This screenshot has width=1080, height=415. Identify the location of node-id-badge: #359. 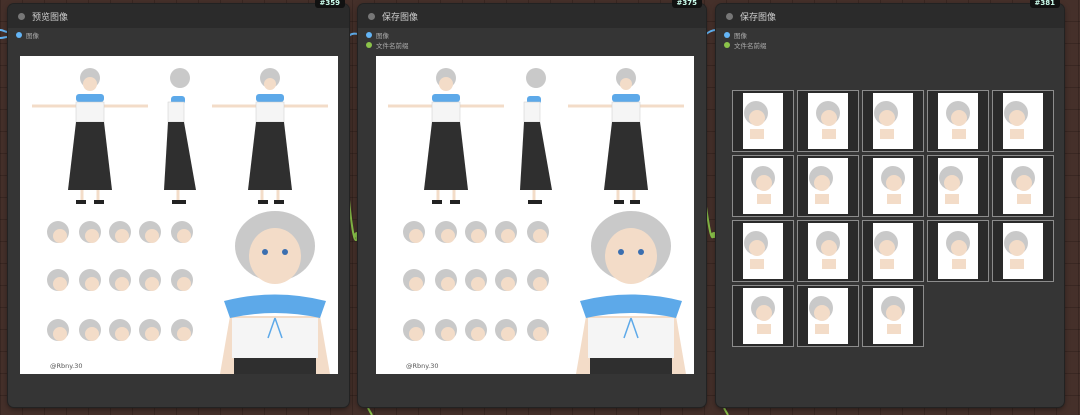
(329, 4).